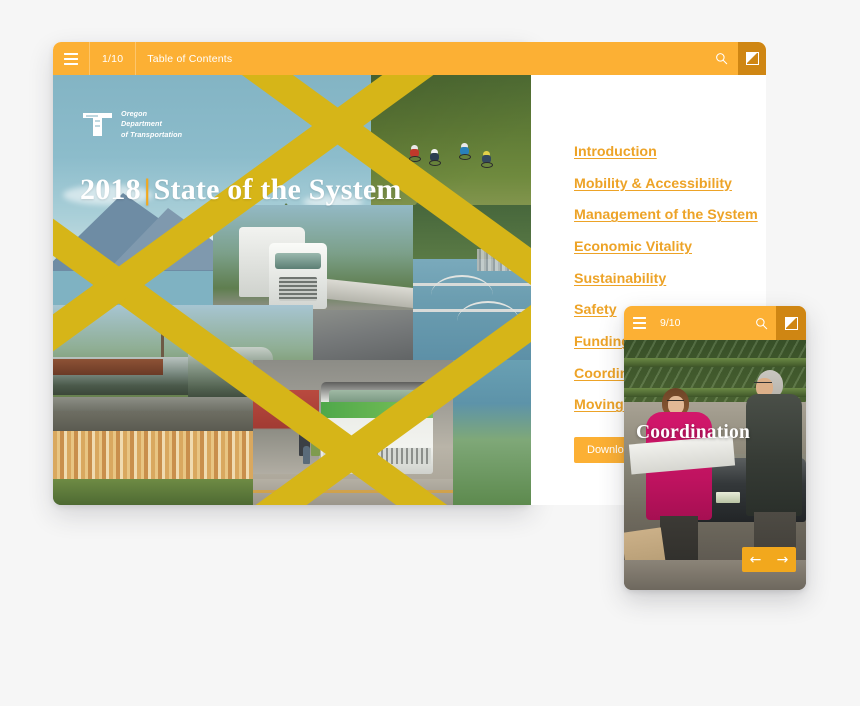 Image resolution: width=860 pixels, height=706 pixels. Describe the element at coordinates (108, 367) in the screenshot. I see `train-stripe` at that location.